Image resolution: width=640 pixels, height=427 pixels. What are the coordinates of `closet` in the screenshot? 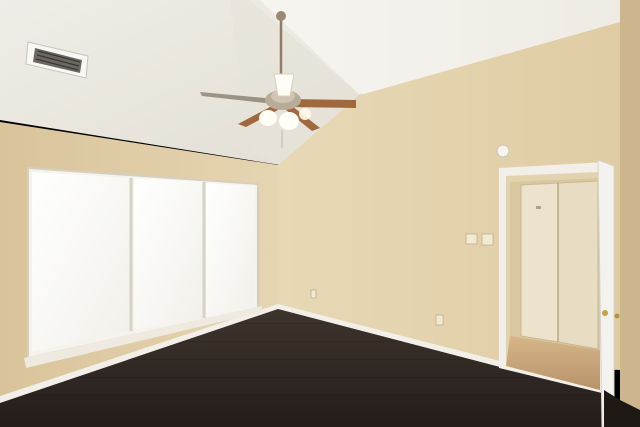 It's located at (555, 264).